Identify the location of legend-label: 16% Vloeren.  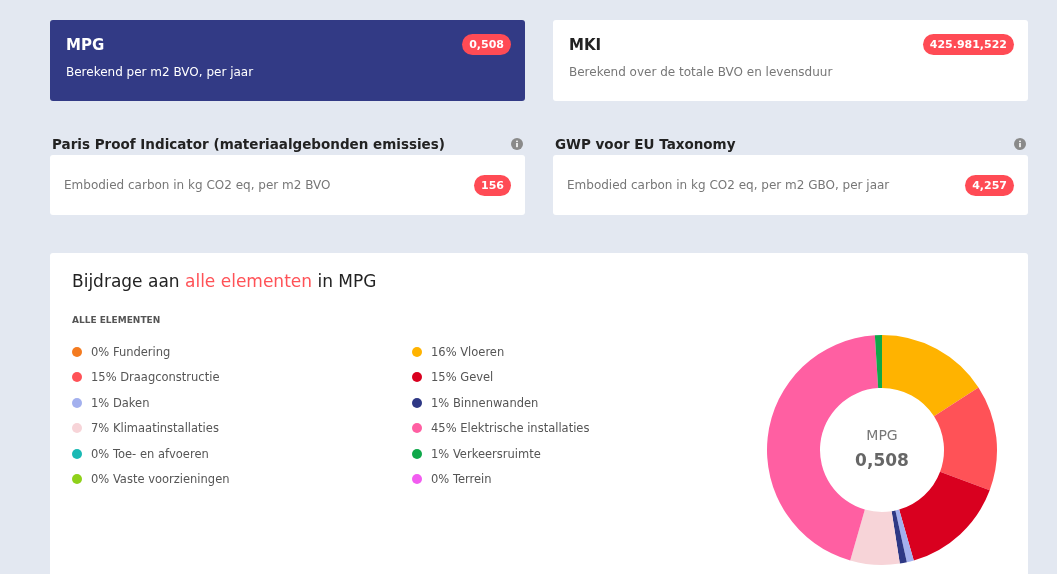
(468, 351).